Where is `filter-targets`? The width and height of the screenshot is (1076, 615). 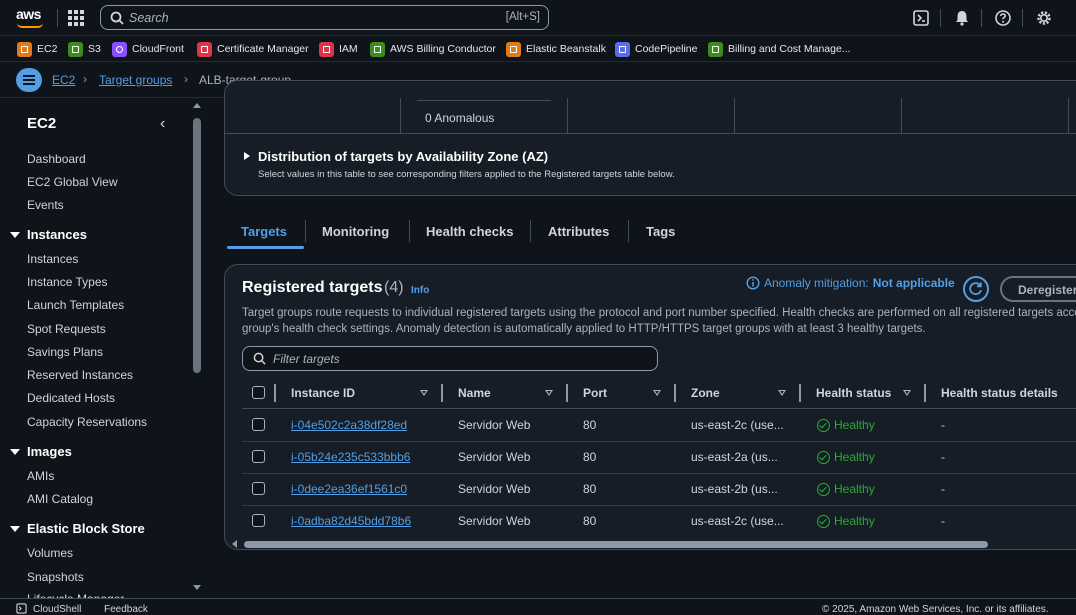 filter-targets is located at coordinates (450, 358).